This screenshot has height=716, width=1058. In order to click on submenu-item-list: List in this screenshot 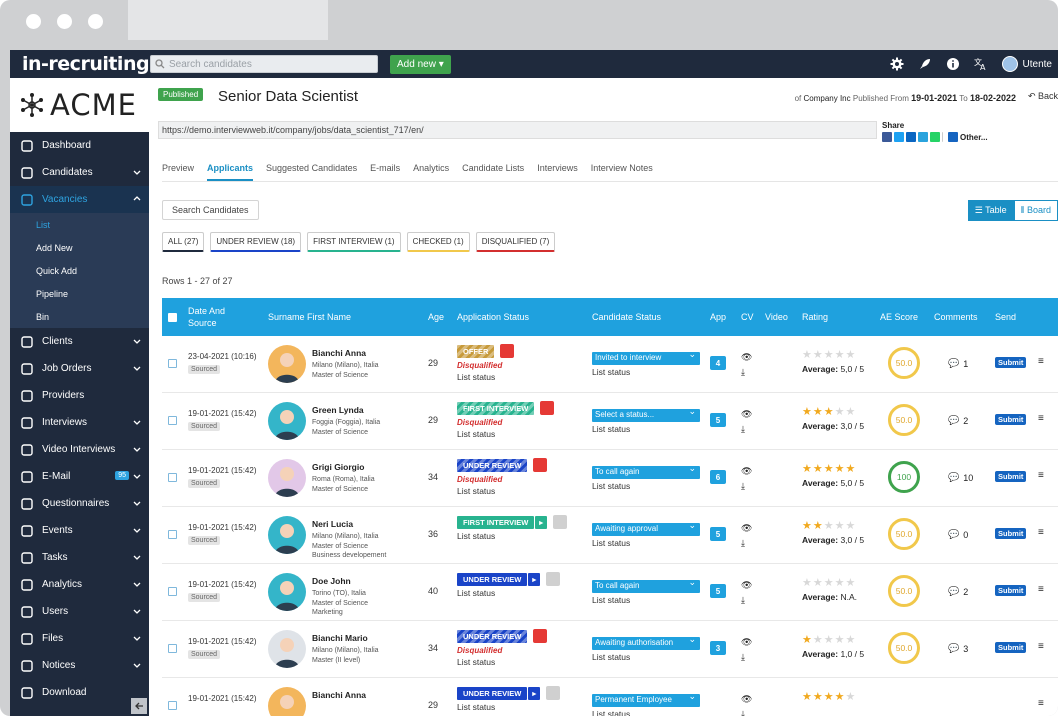, I will do `click(79, 224)`.